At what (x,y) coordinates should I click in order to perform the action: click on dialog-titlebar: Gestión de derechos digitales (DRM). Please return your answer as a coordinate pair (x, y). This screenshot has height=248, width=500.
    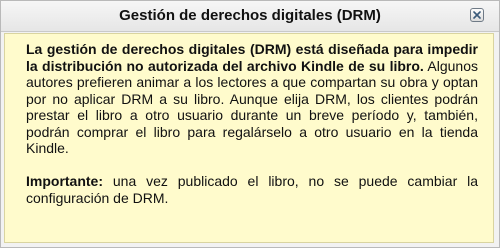
    Looking at the image, I should click on (250, 16).